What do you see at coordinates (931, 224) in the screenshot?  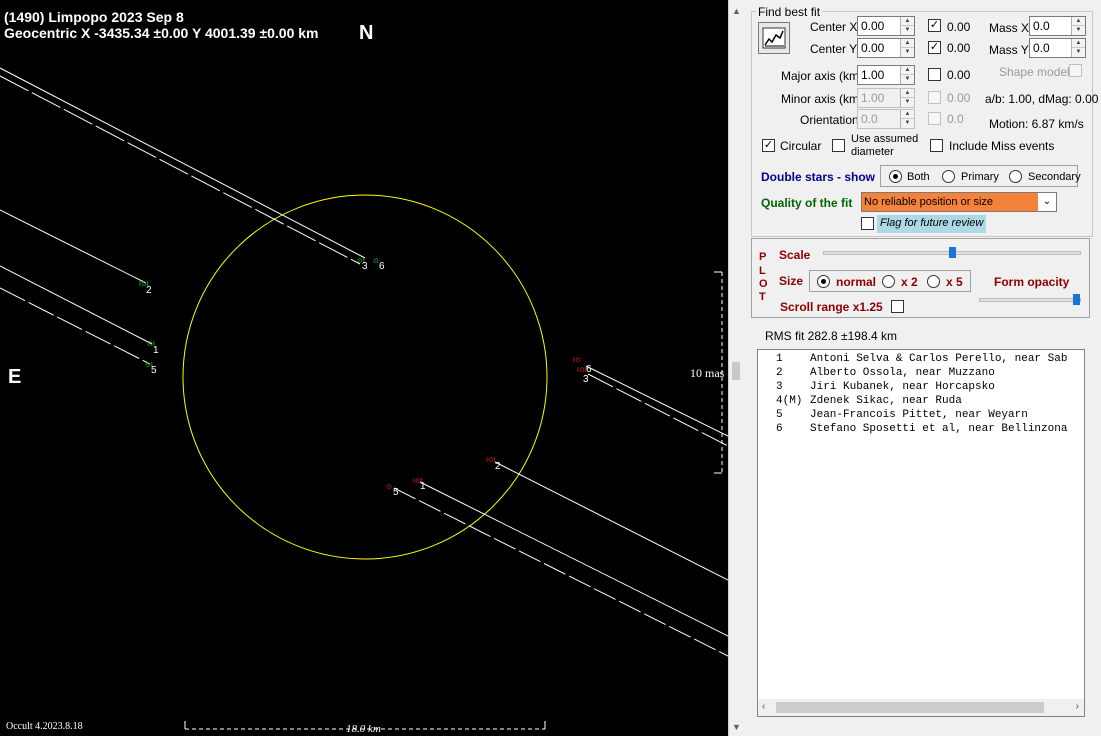 I see `flag-review-highlight: Flag for future review` at bounding box center [931, 224].